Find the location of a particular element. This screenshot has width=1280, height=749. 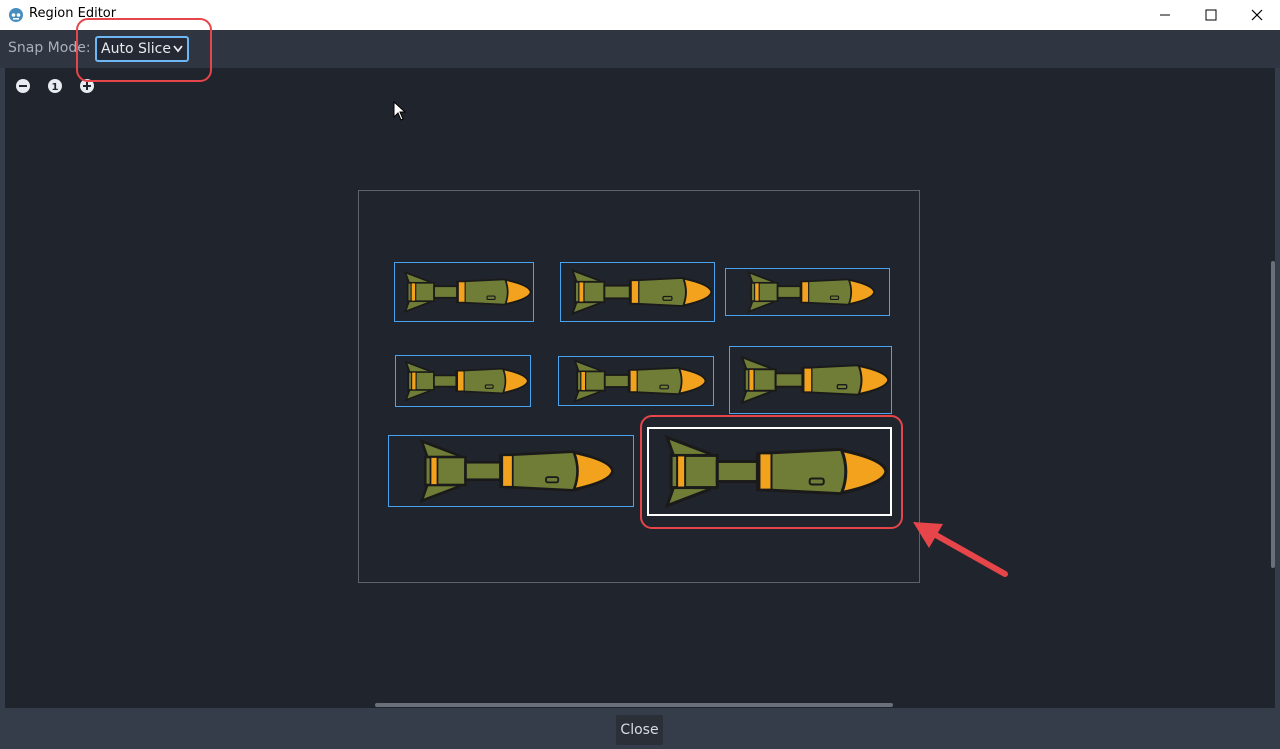

close-window-button is located at coordinates (1257, 15).